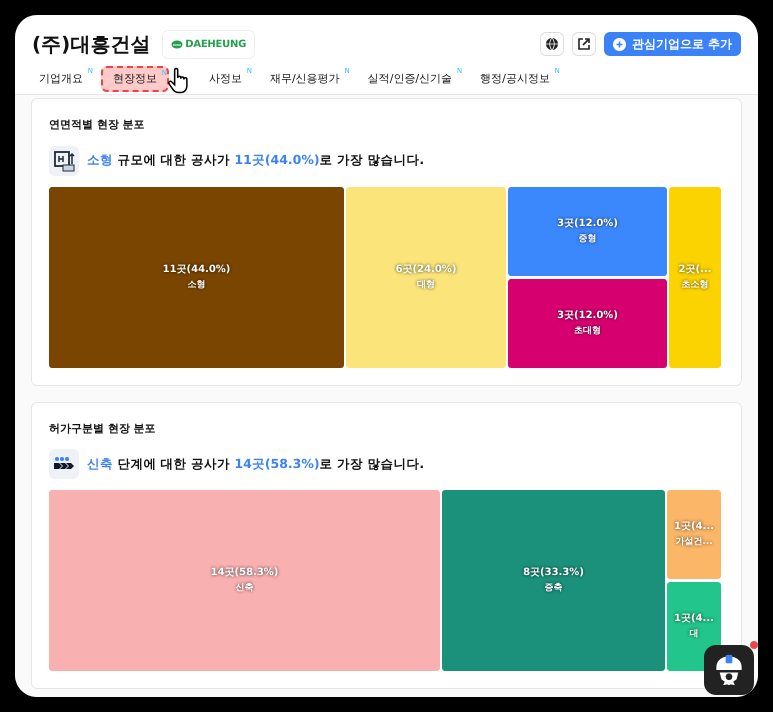 The height and width of the screenshot is (712, 773). I want to click on monitor-icon, so click(64, 161).